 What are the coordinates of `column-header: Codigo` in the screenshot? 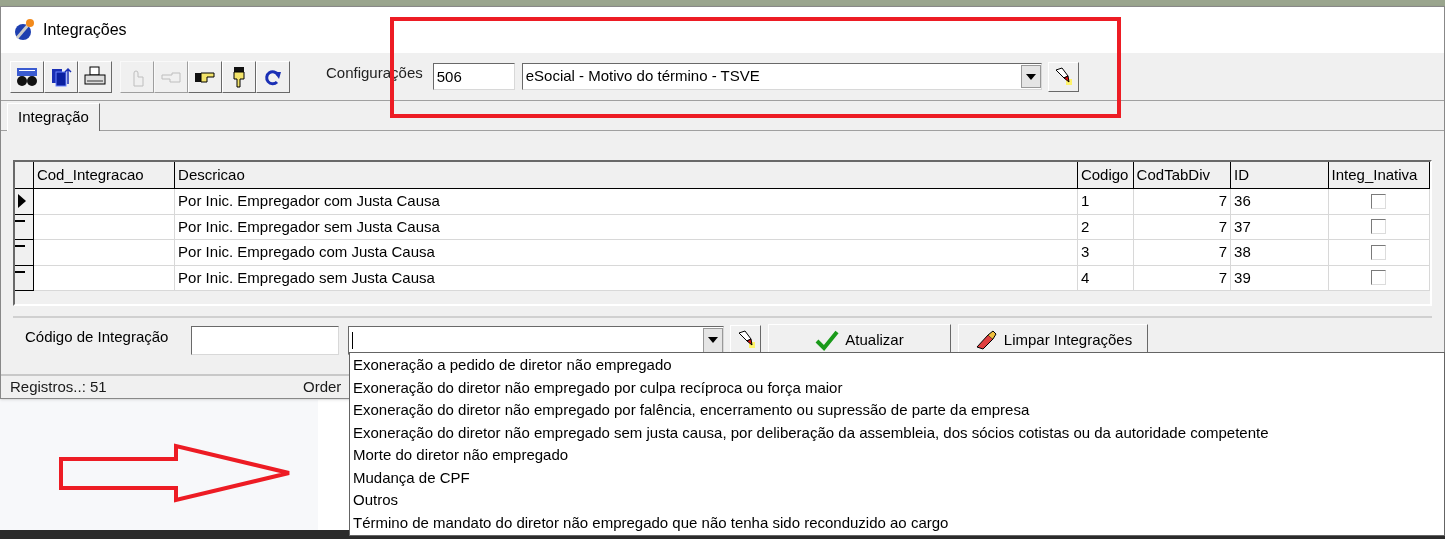 It's located at (1105, 175).